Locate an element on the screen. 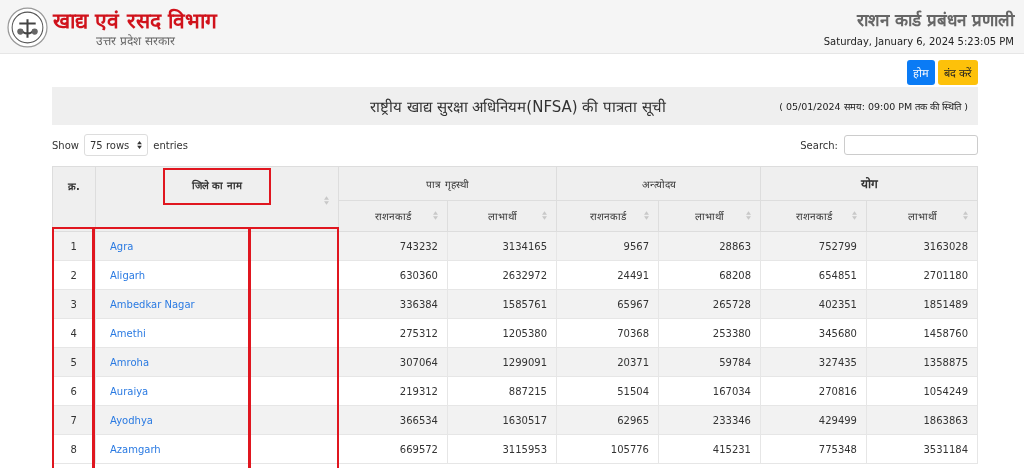  table-cell: 6 is located at coordinates (73, 391).